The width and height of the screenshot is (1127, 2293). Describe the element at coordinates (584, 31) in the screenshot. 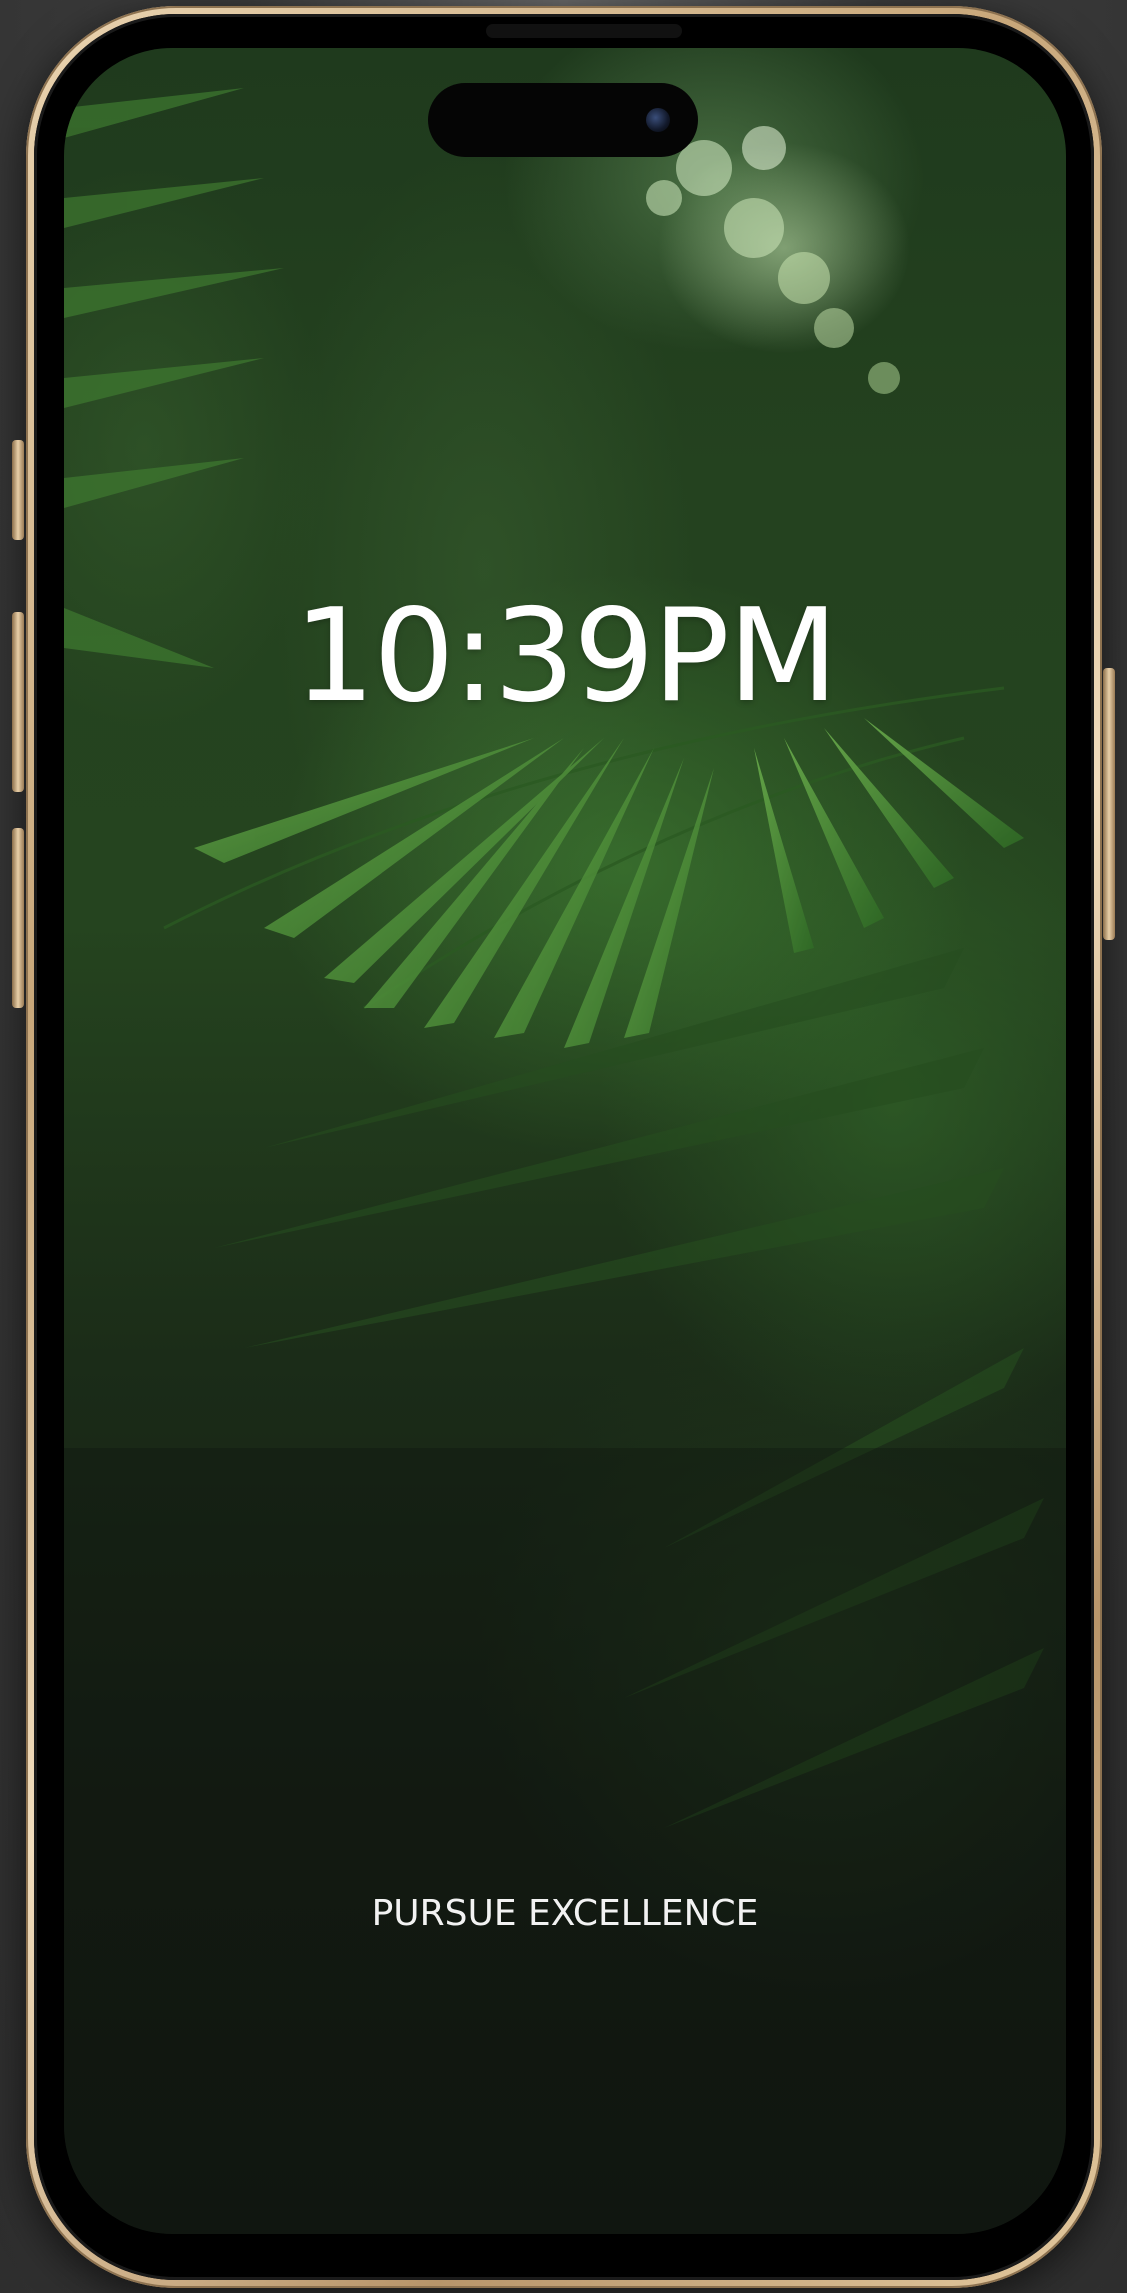

I see `earpiece-speaker` at that location.